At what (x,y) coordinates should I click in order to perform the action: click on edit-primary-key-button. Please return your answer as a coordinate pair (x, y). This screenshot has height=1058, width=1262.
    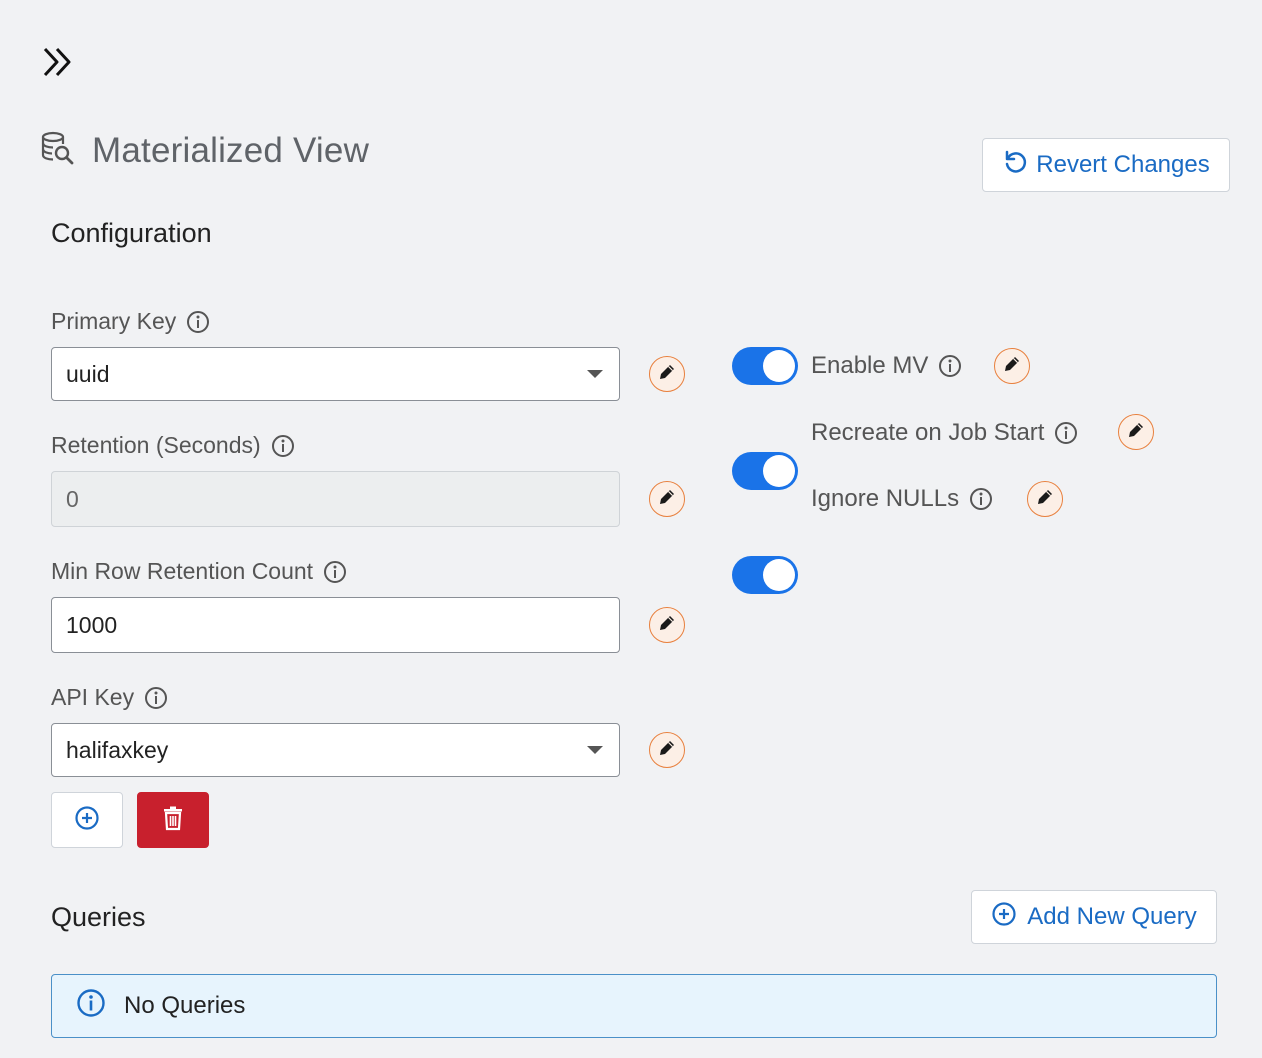
    Looking at the image, I should click on (667, 374).